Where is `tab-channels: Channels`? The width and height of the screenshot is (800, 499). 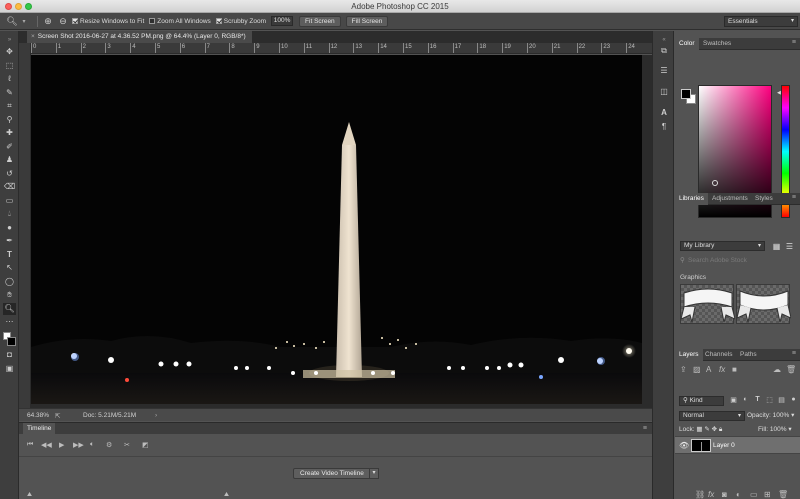
tab-channels: Channels is located at coordinates (718, 355).